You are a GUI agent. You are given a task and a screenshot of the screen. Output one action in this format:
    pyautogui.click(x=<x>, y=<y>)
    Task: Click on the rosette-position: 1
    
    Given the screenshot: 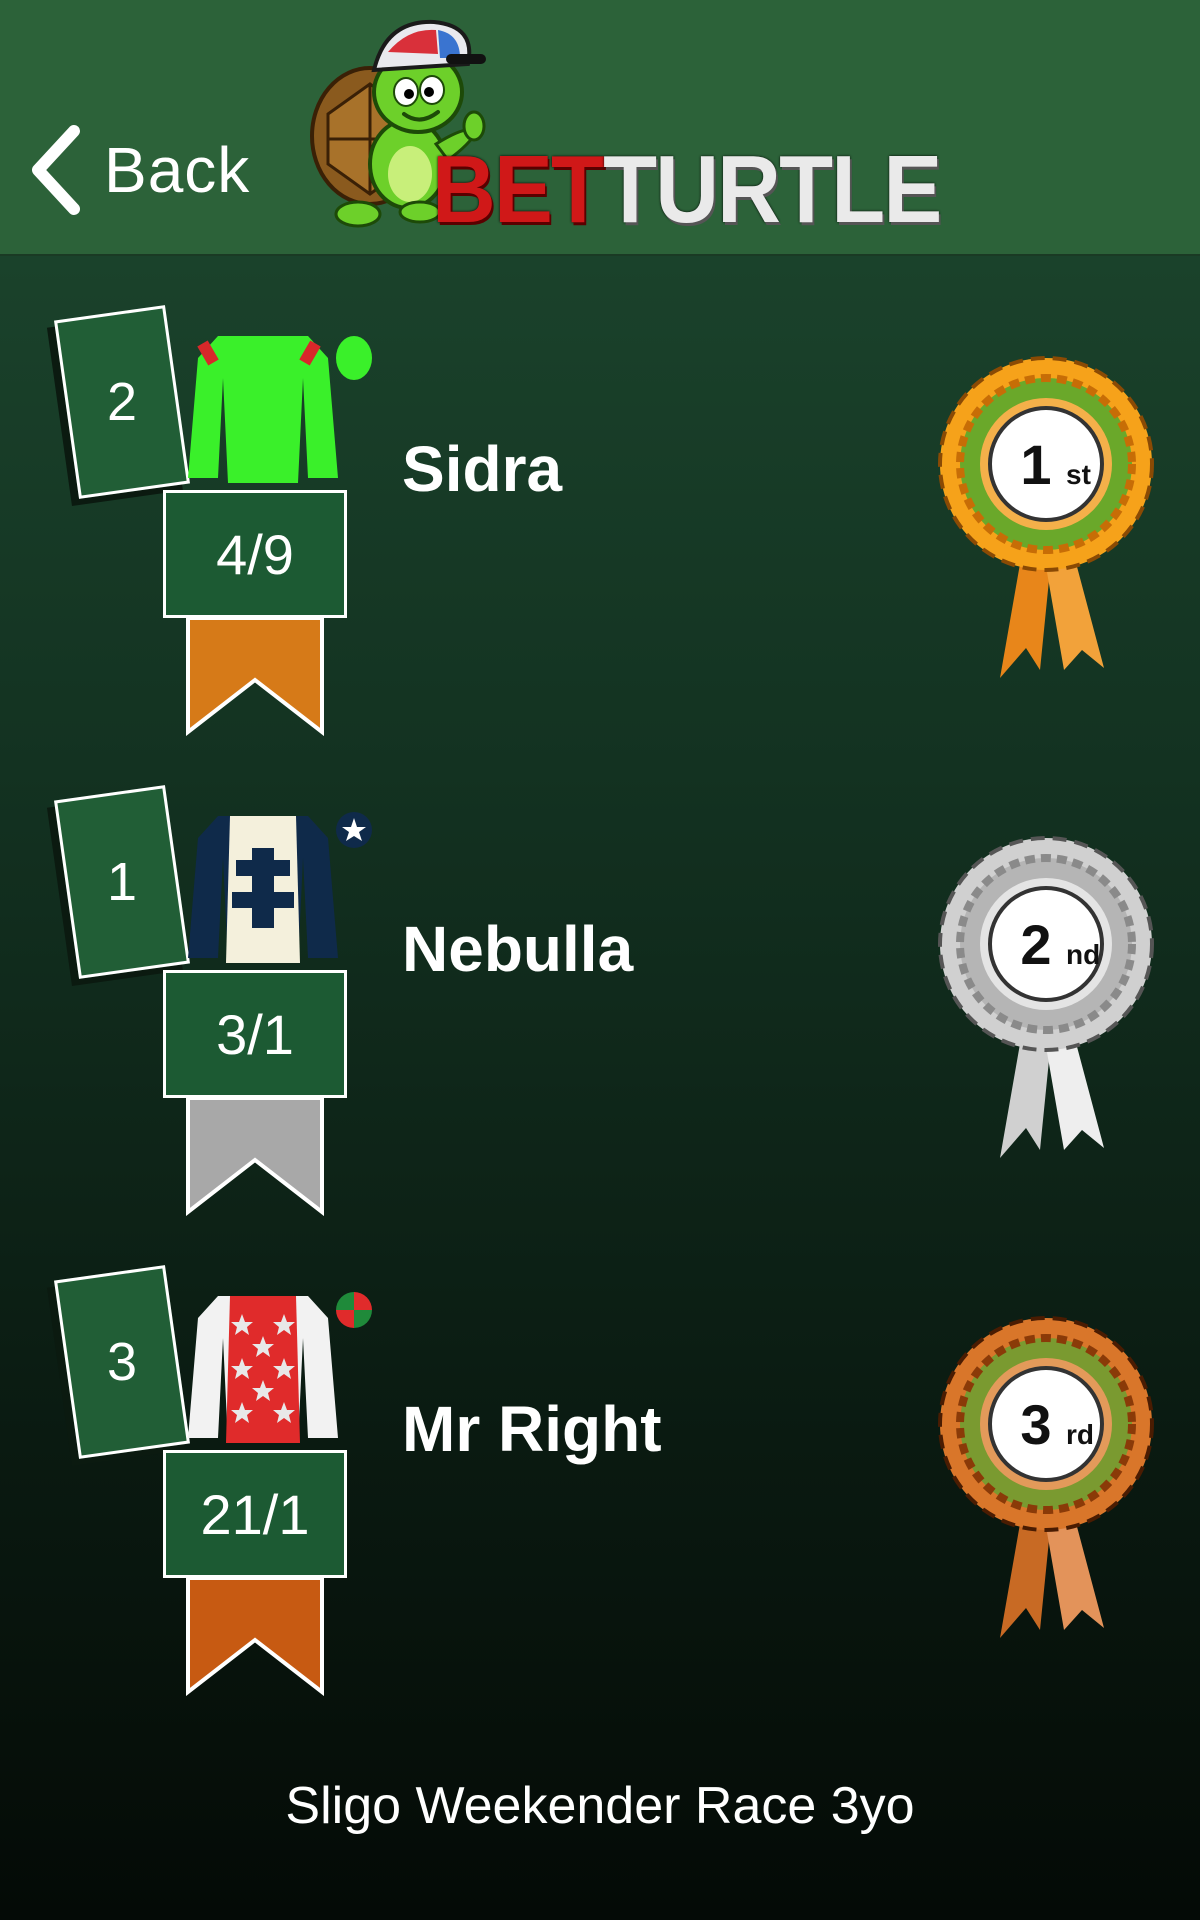 What is the action you would take?
    pyautogui.click(x=1035, y=464)
    